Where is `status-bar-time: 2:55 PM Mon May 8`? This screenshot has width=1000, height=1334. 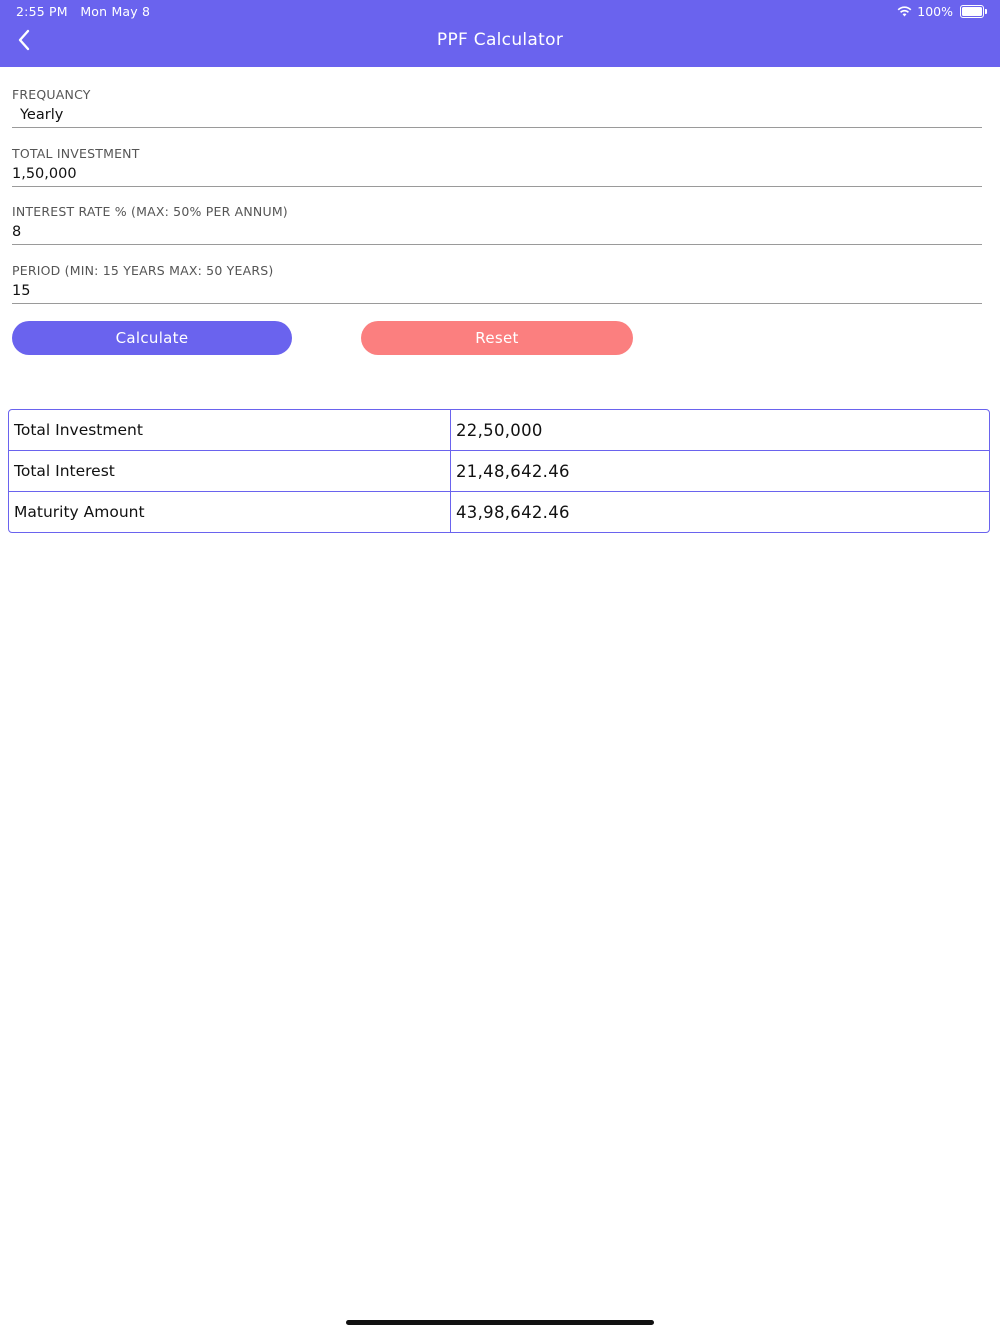 status-bar-time: 2:55 PM Mon May 8 is located at coordinates (83, 11).